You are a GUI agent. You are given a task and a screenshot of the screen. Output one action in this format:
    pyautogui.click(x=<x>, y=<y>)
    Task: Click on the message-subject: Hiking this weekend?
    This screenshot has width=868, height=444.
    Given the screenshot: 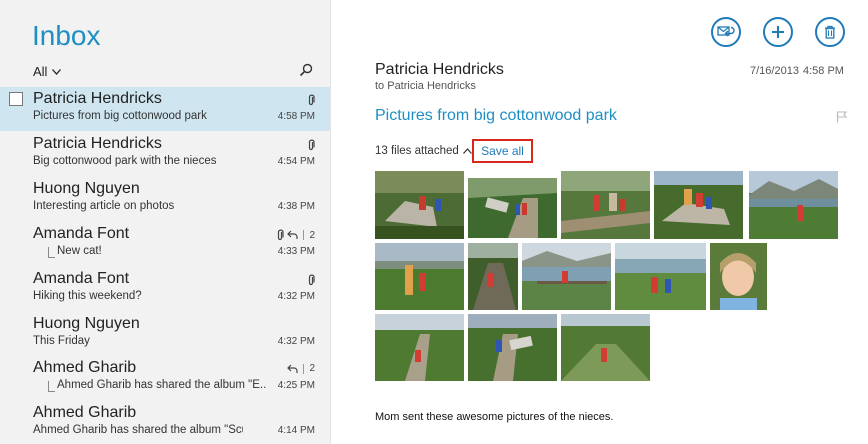 What is the action you would take?
    pyautogui.click(x=87, y=296)
    